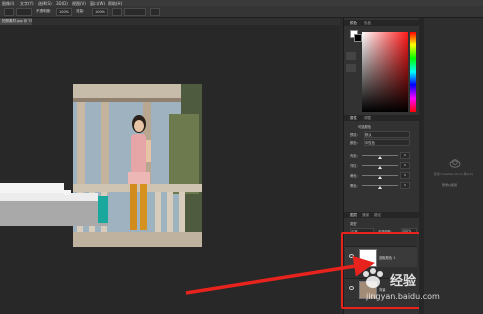  Describe the element at coordinates (385, 72) in the screenshot. I see `color-picker-field` at that location.